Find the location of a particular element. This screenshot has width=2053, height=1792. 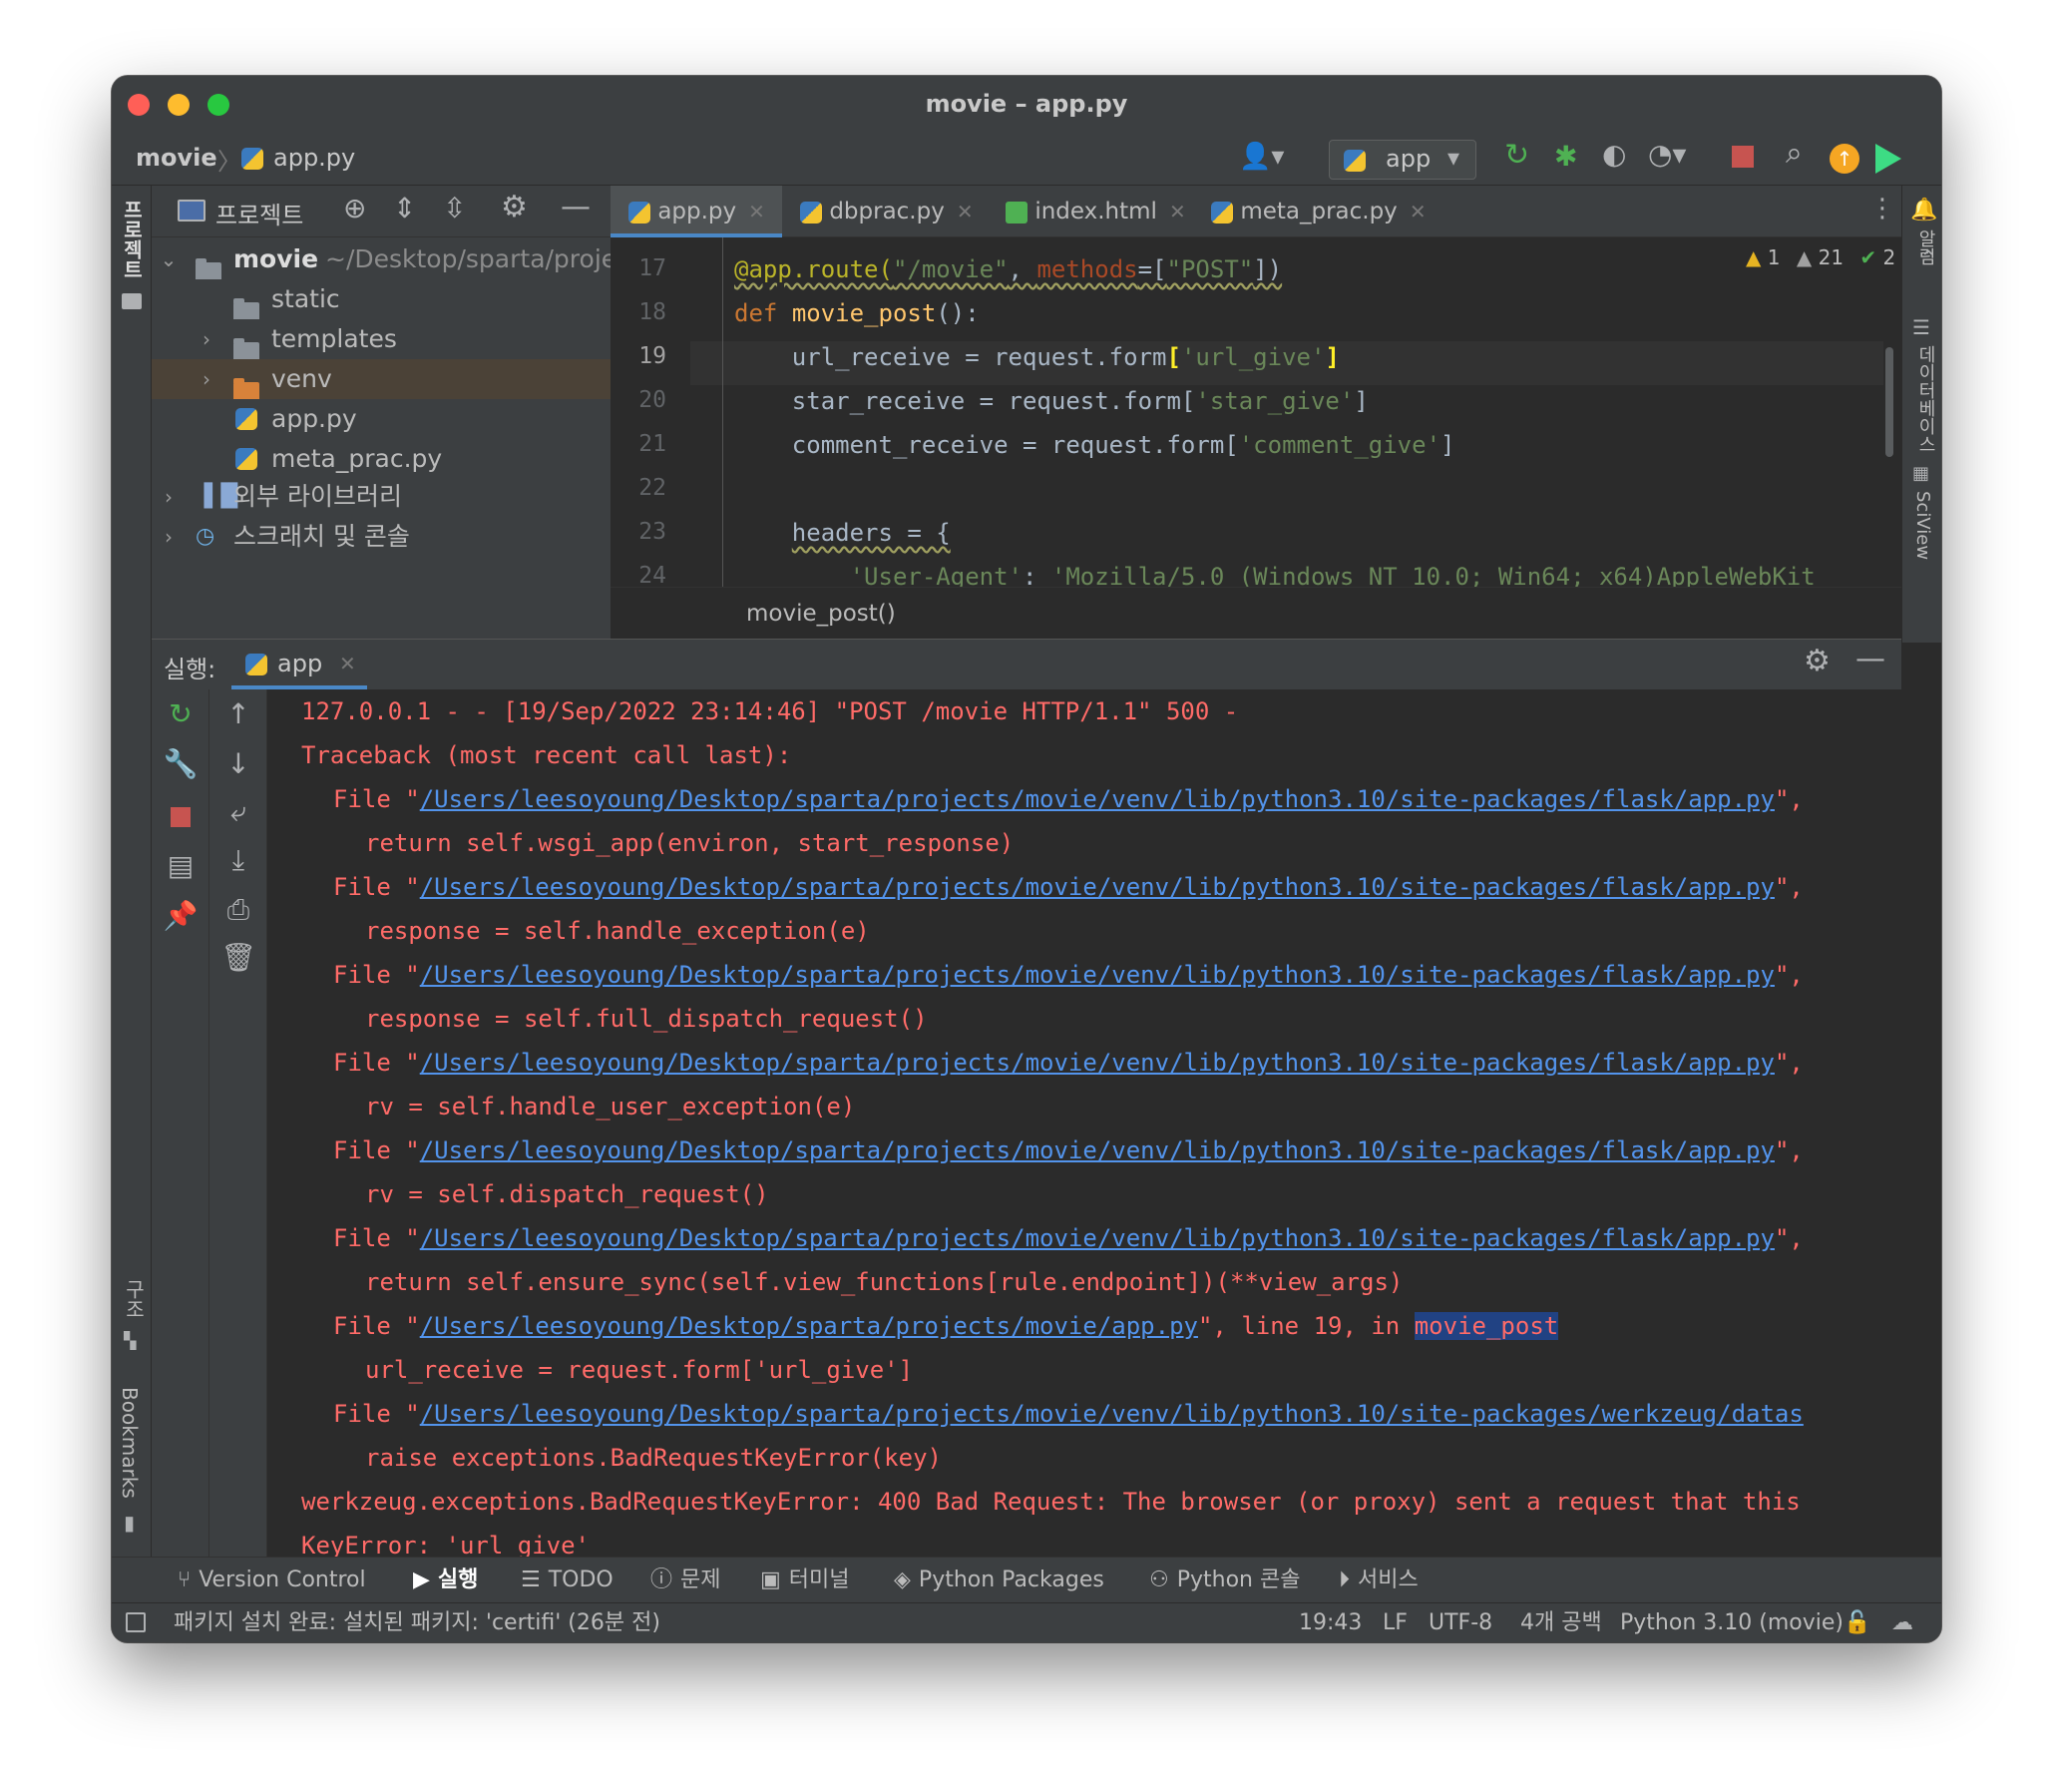

sciview-tool-tab: SciView is located at coordinates (1923, 525).